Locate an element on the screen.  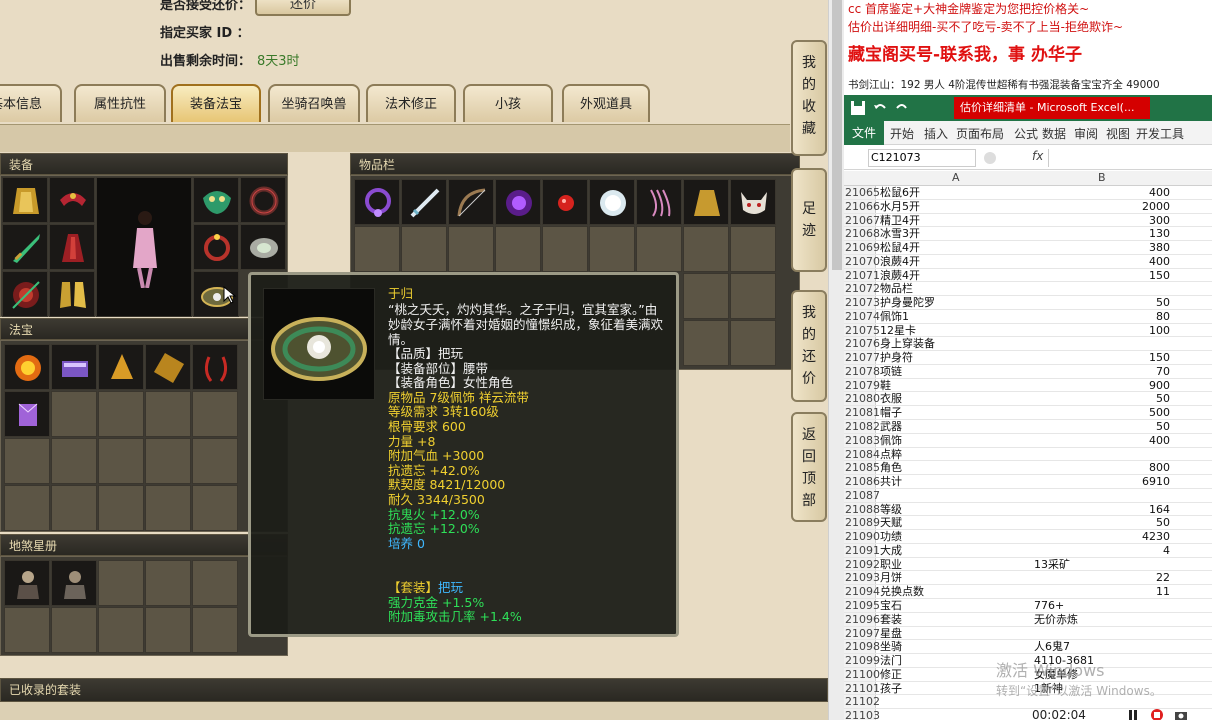
tab-attributes: 属性抗性 is located at coordinates (120, 103).